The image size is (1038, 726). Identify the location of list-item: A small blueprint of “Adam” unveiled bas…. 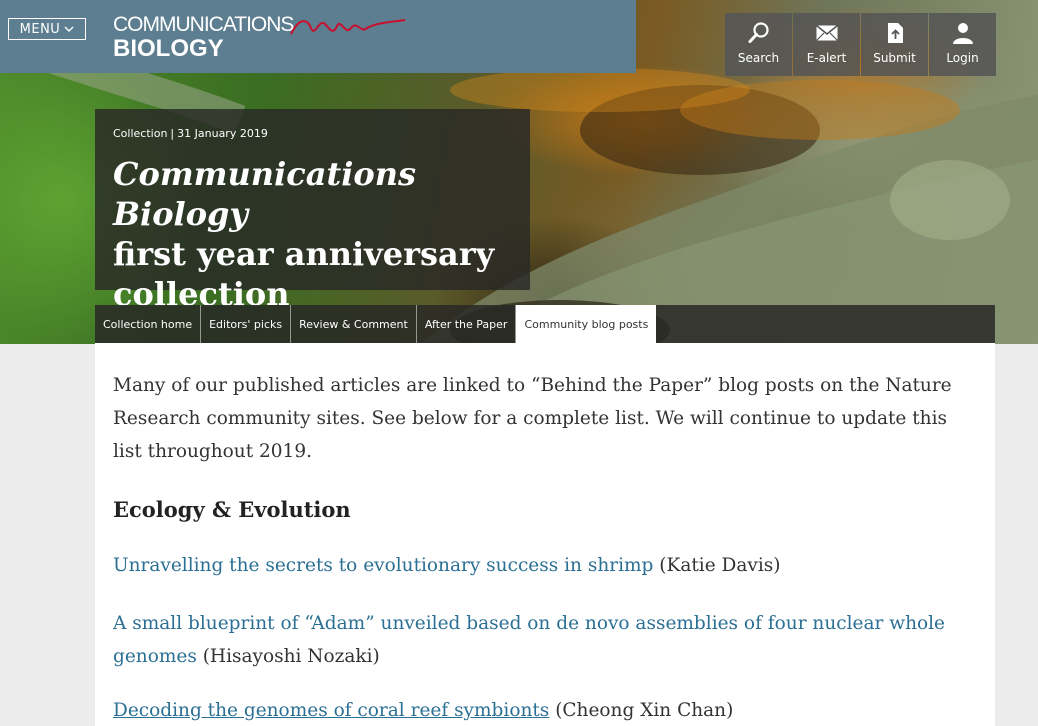
(538, 640).